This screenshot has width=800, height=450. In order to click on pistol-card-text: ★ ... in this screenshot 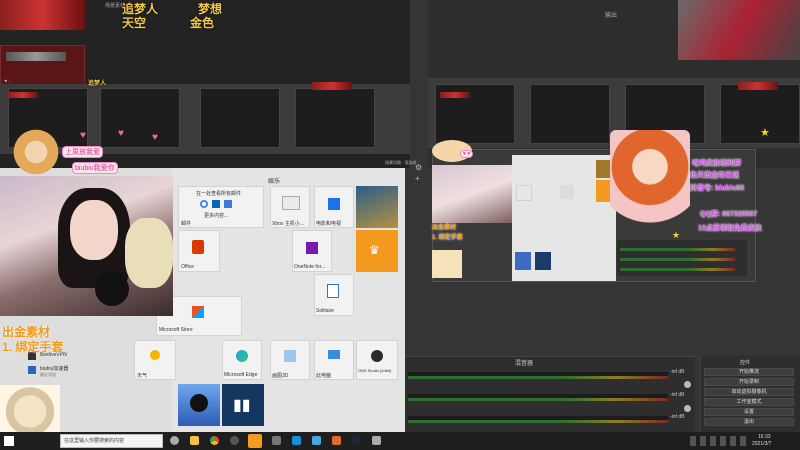, I will do `click(8, 80)`.